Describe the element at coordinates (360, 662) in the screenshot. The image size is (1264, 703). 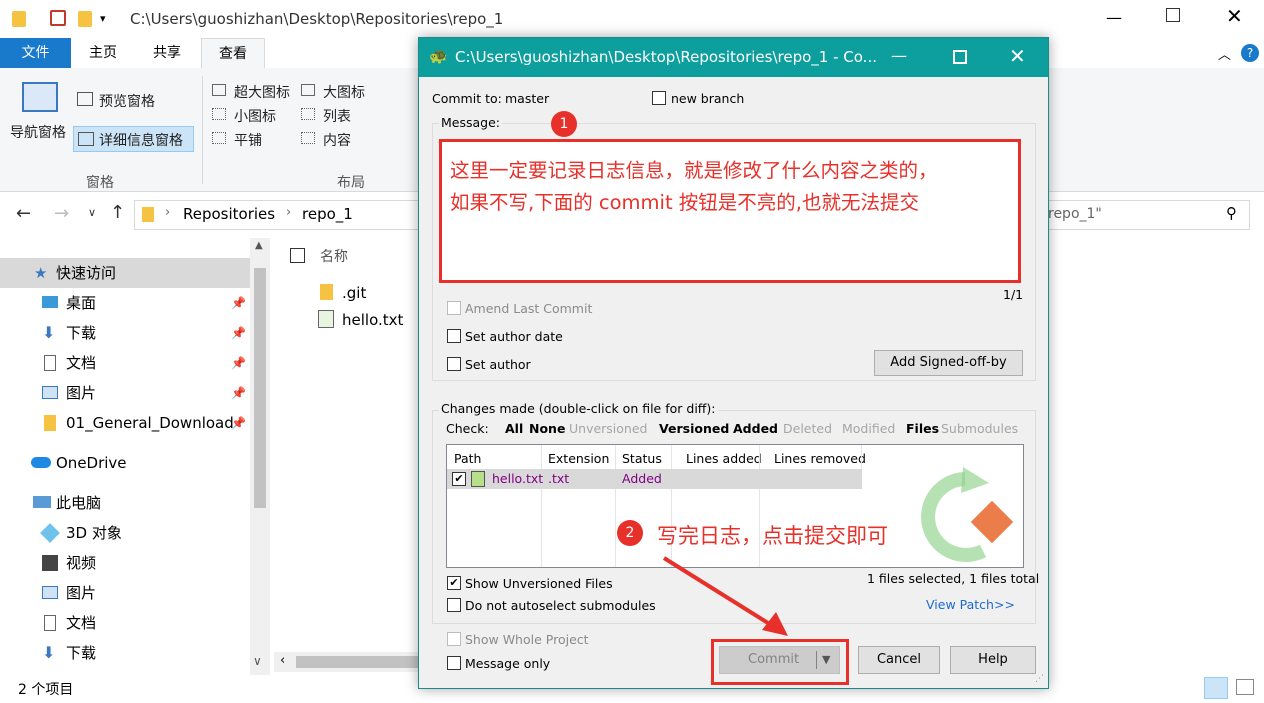
I see `h-scroll-thumb` at that location.